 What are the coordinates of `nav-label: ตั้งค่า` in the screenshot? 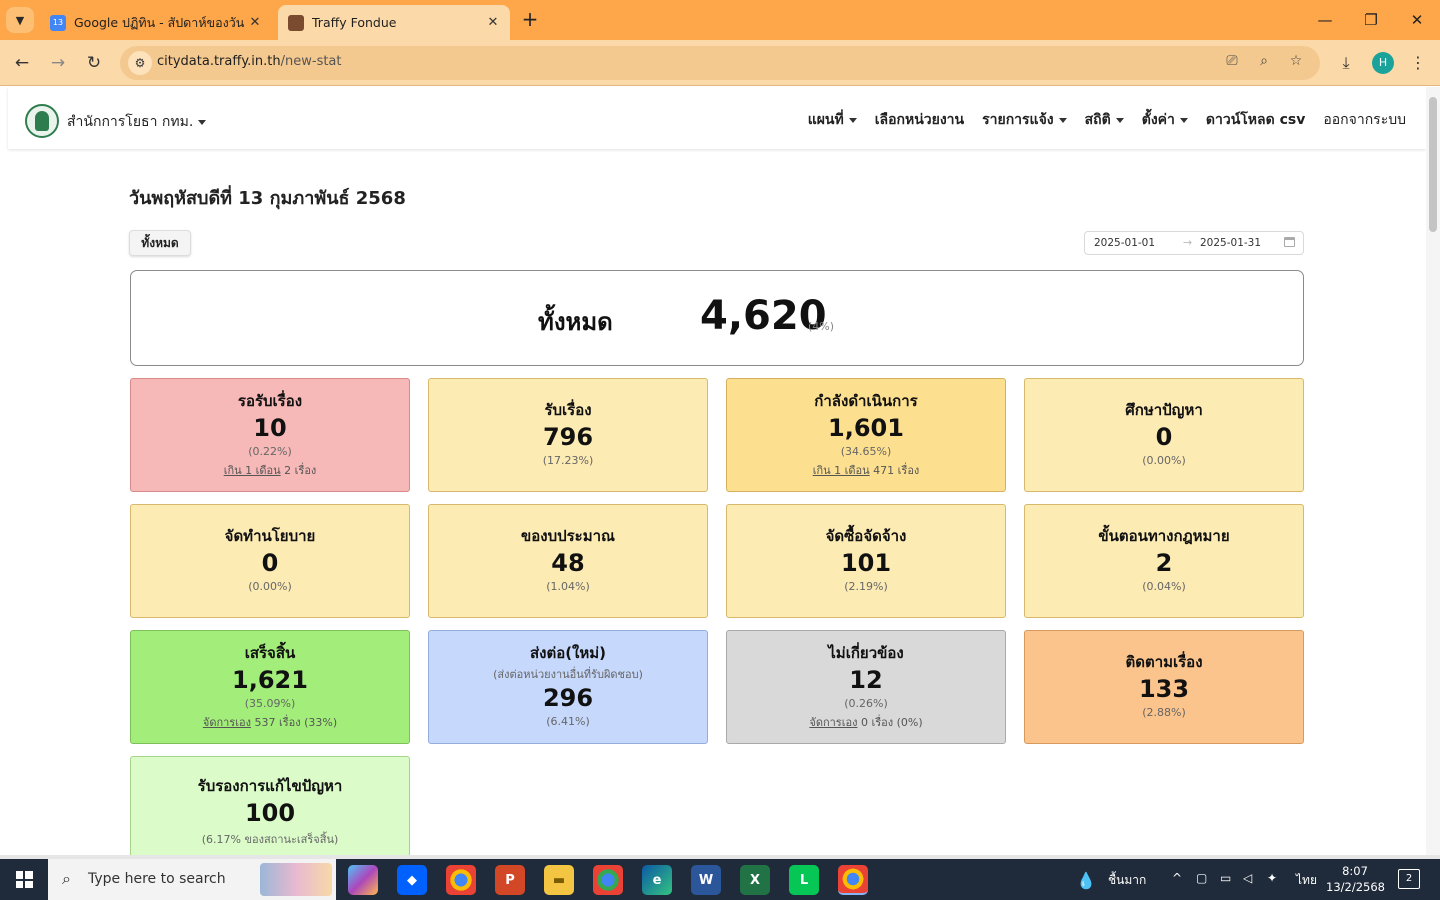 It's located at (1158, 120).